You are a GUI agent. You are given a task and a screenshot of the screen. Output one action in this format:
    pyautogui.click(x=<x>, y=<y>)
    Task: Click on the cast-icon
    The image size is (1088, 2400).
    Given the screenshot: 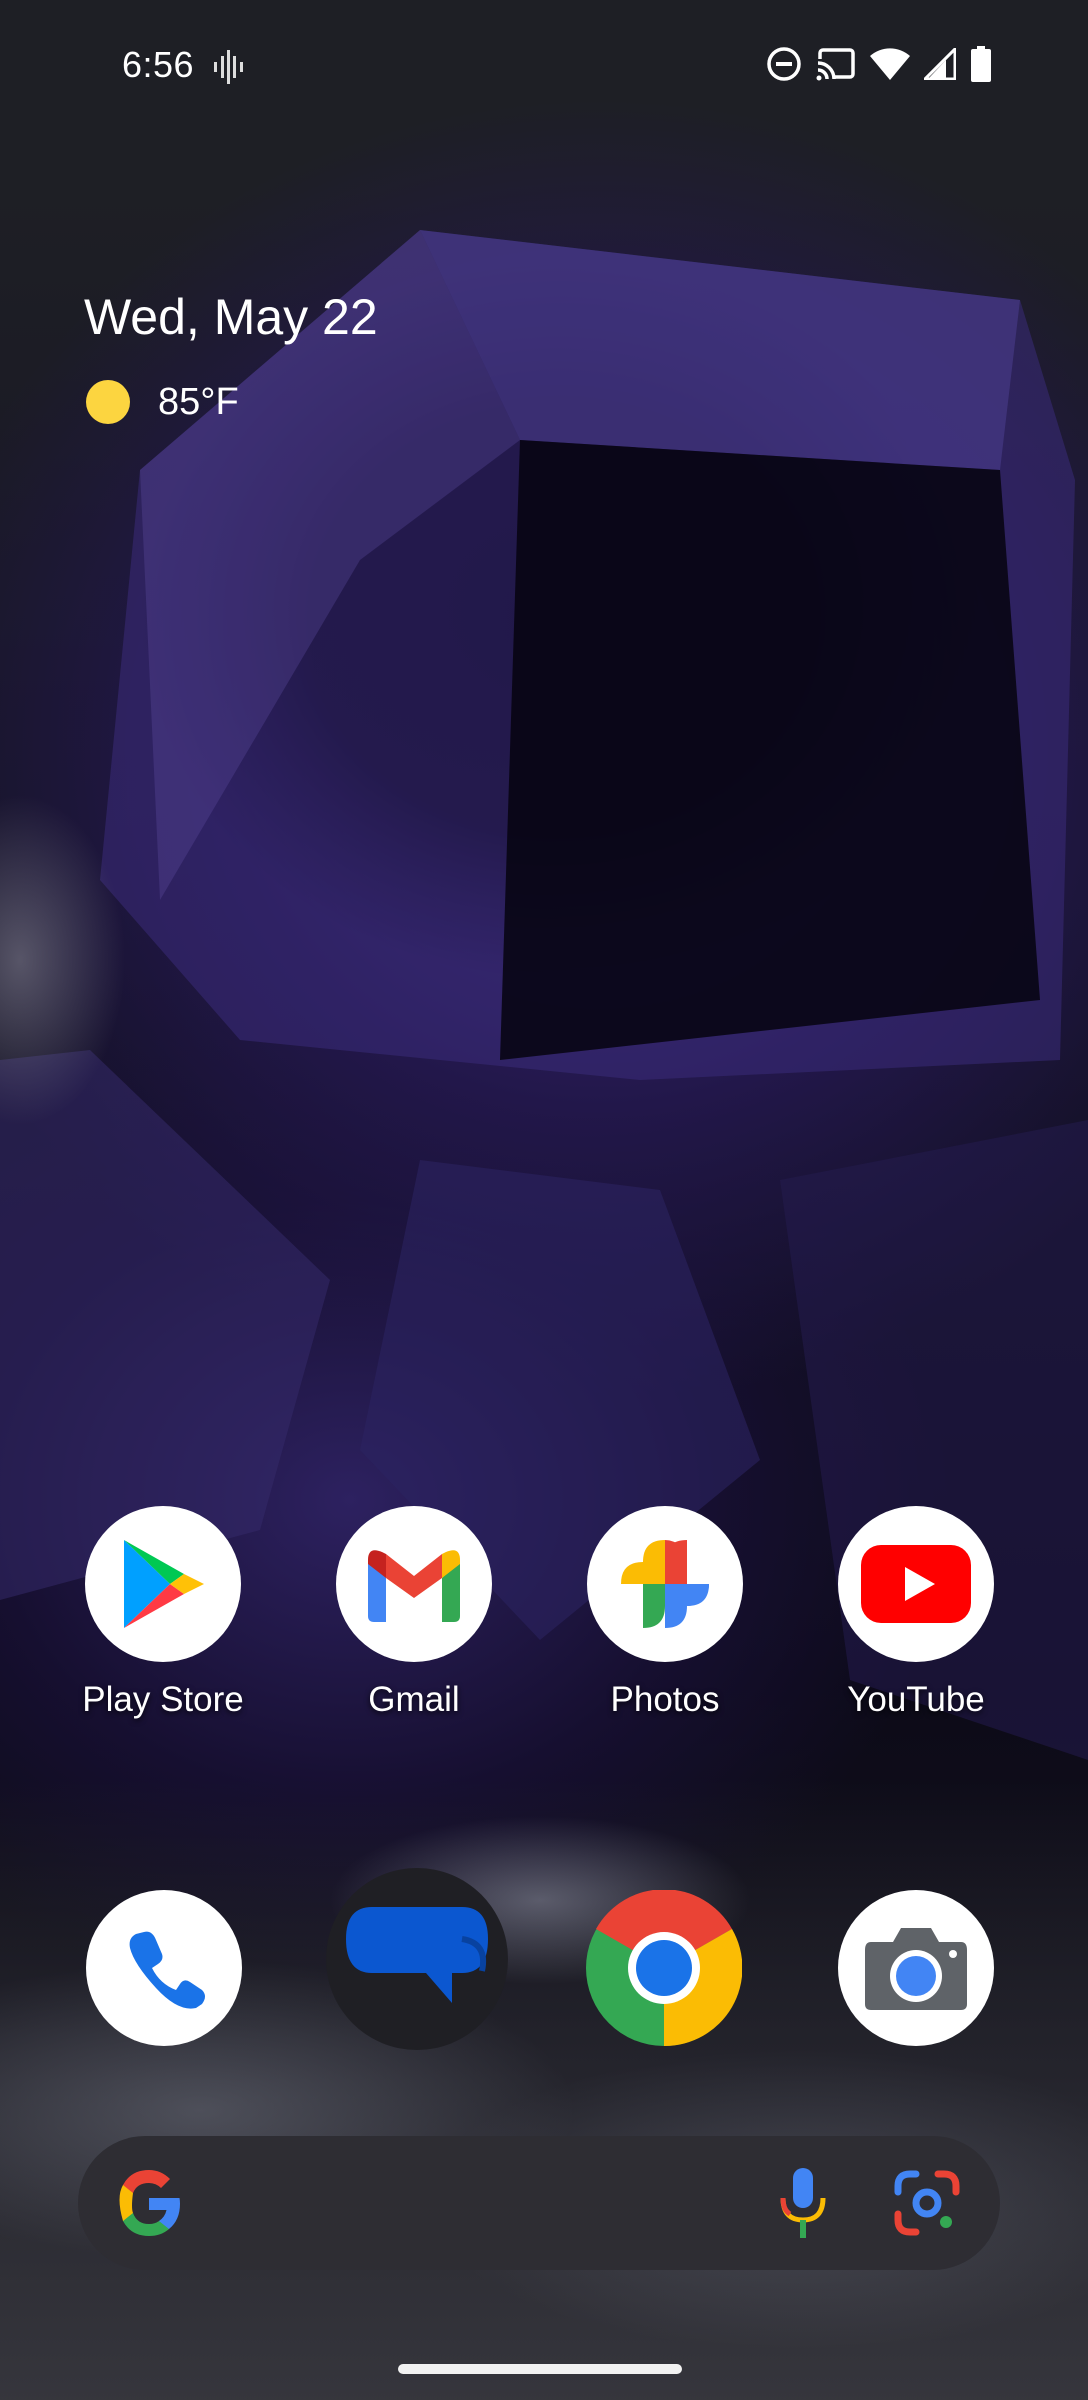 What is the action you would take?
    pyautogui.click(x=835, y=64)
    